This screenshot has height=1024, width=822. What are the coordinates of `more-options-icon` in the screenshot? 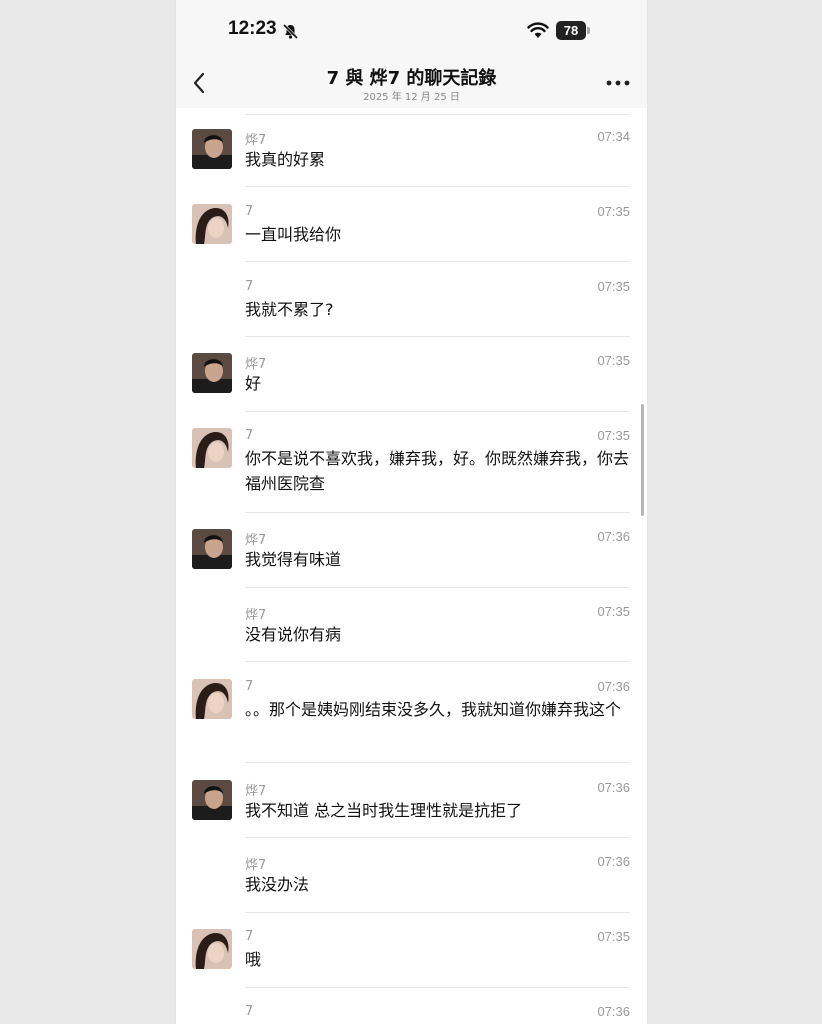 It's located at (618, 83).